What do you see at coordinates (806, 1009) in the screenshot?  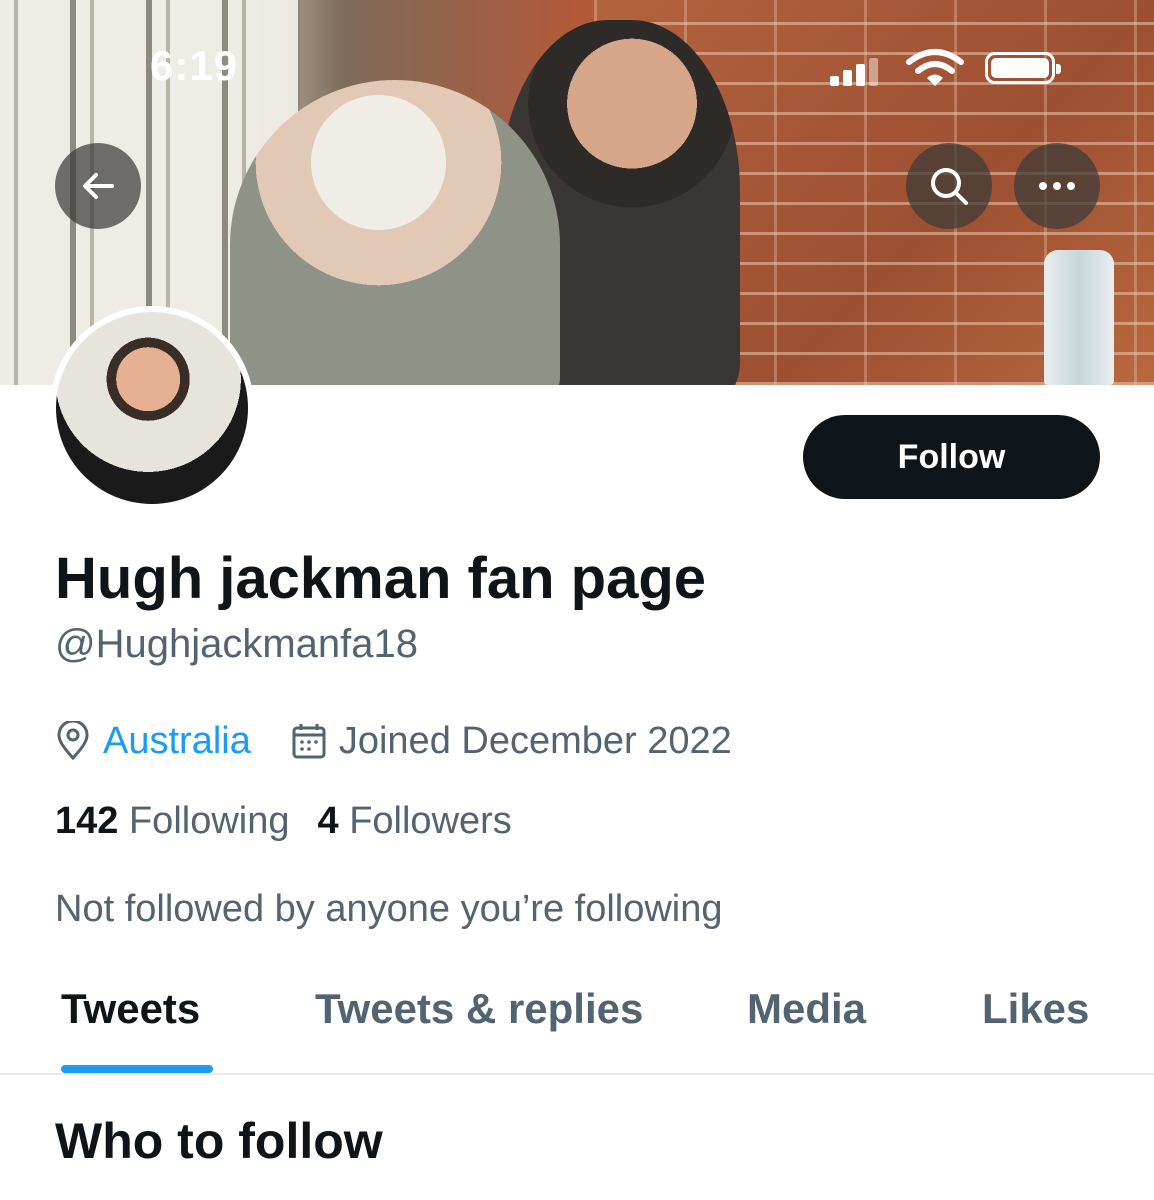 I see `tab-media: Media` at bounding box center [806, 1009].